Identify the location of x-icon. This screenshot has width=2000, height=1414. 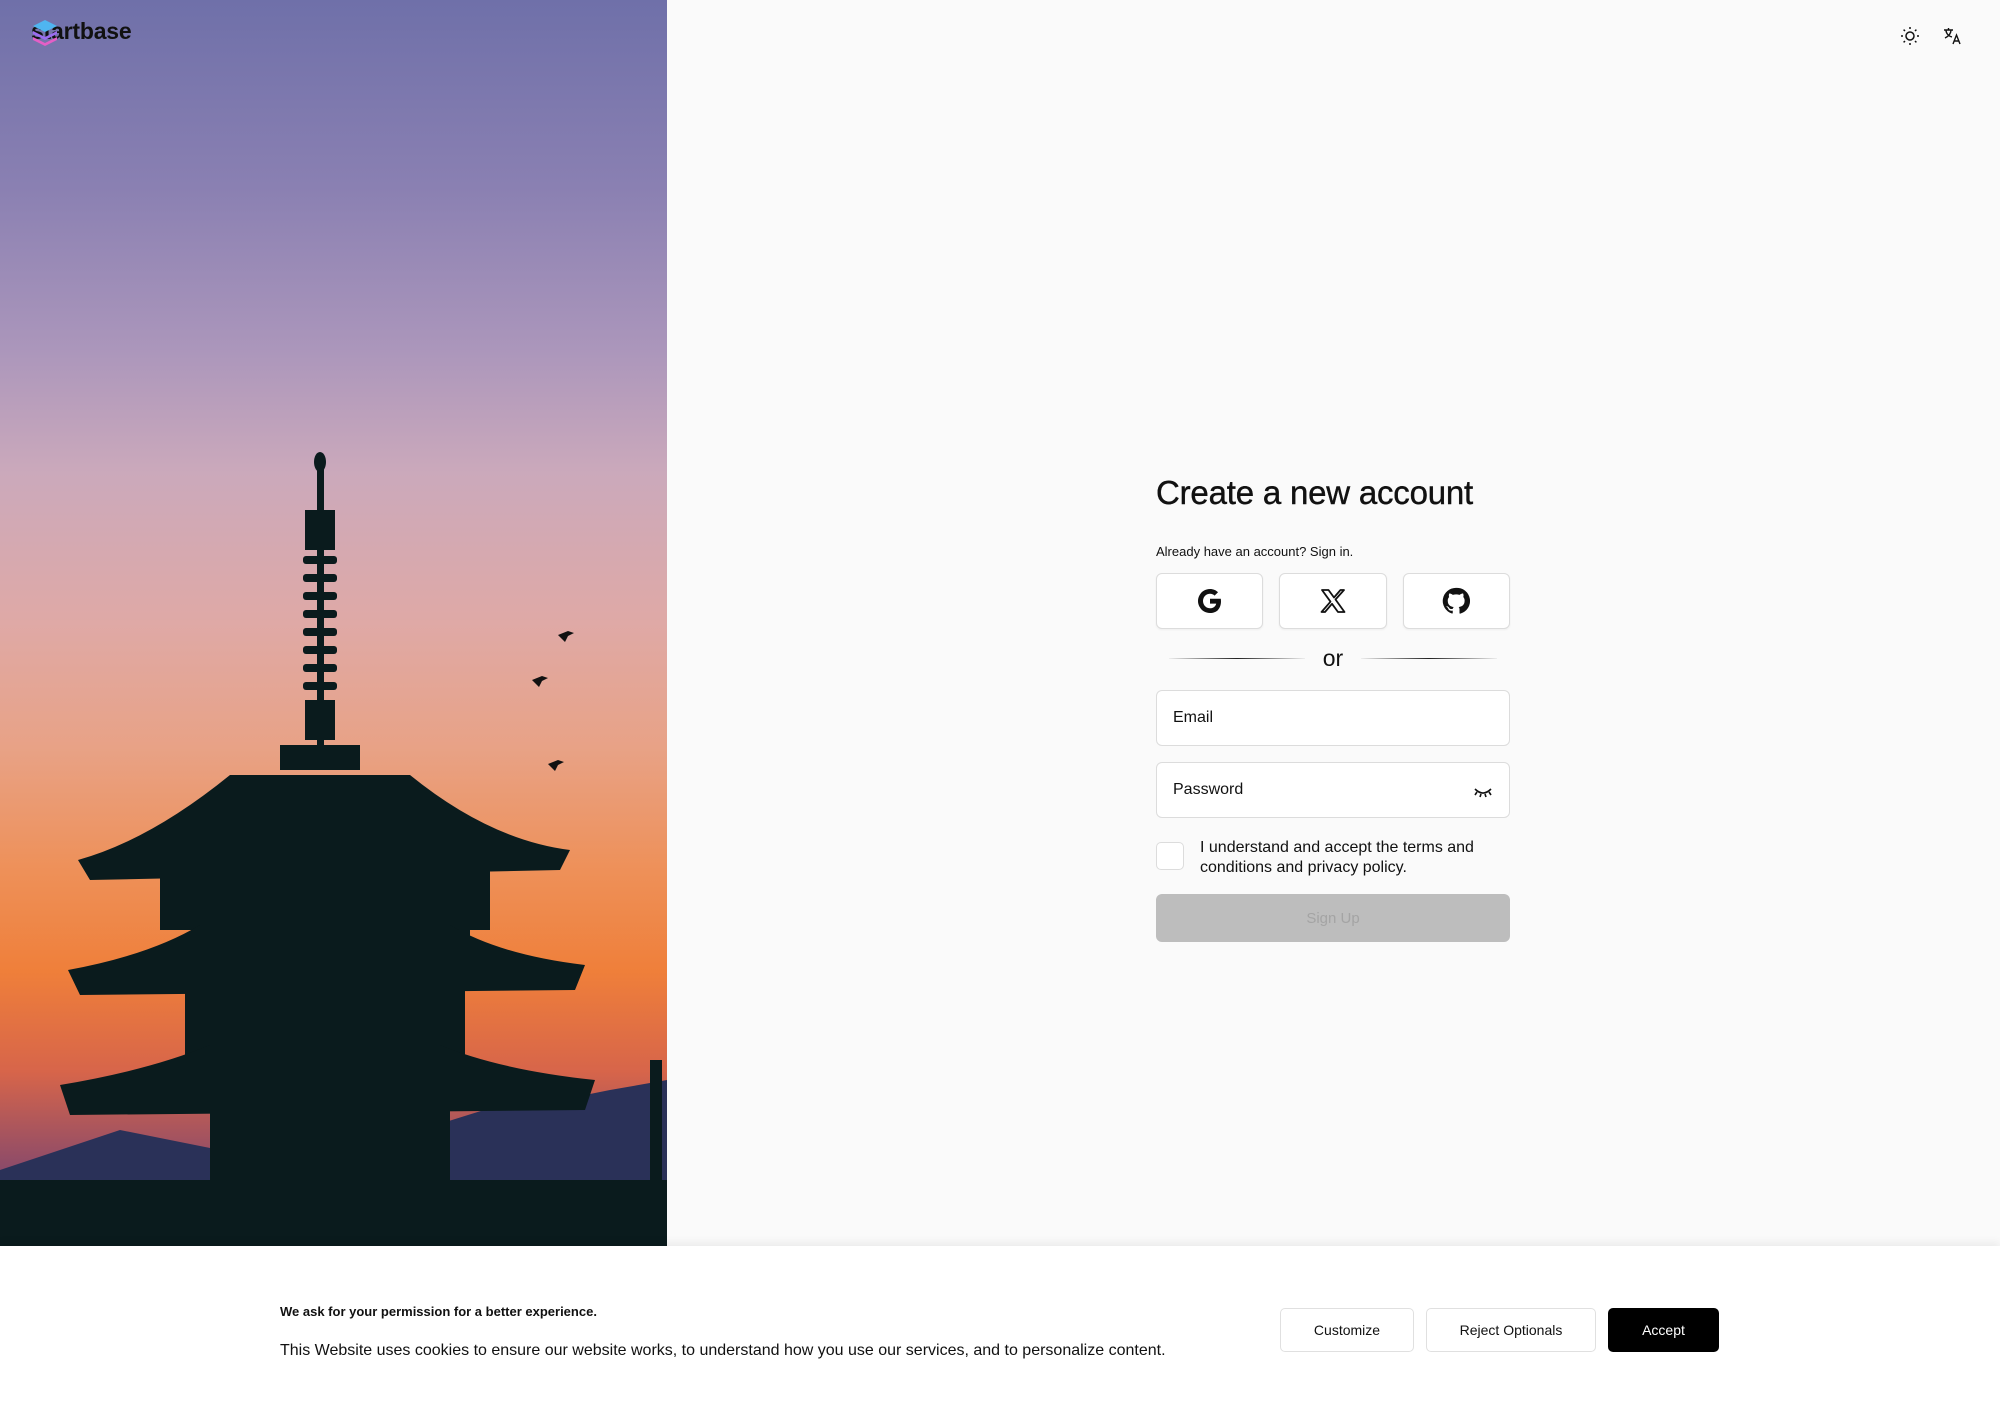
(1333, 601).